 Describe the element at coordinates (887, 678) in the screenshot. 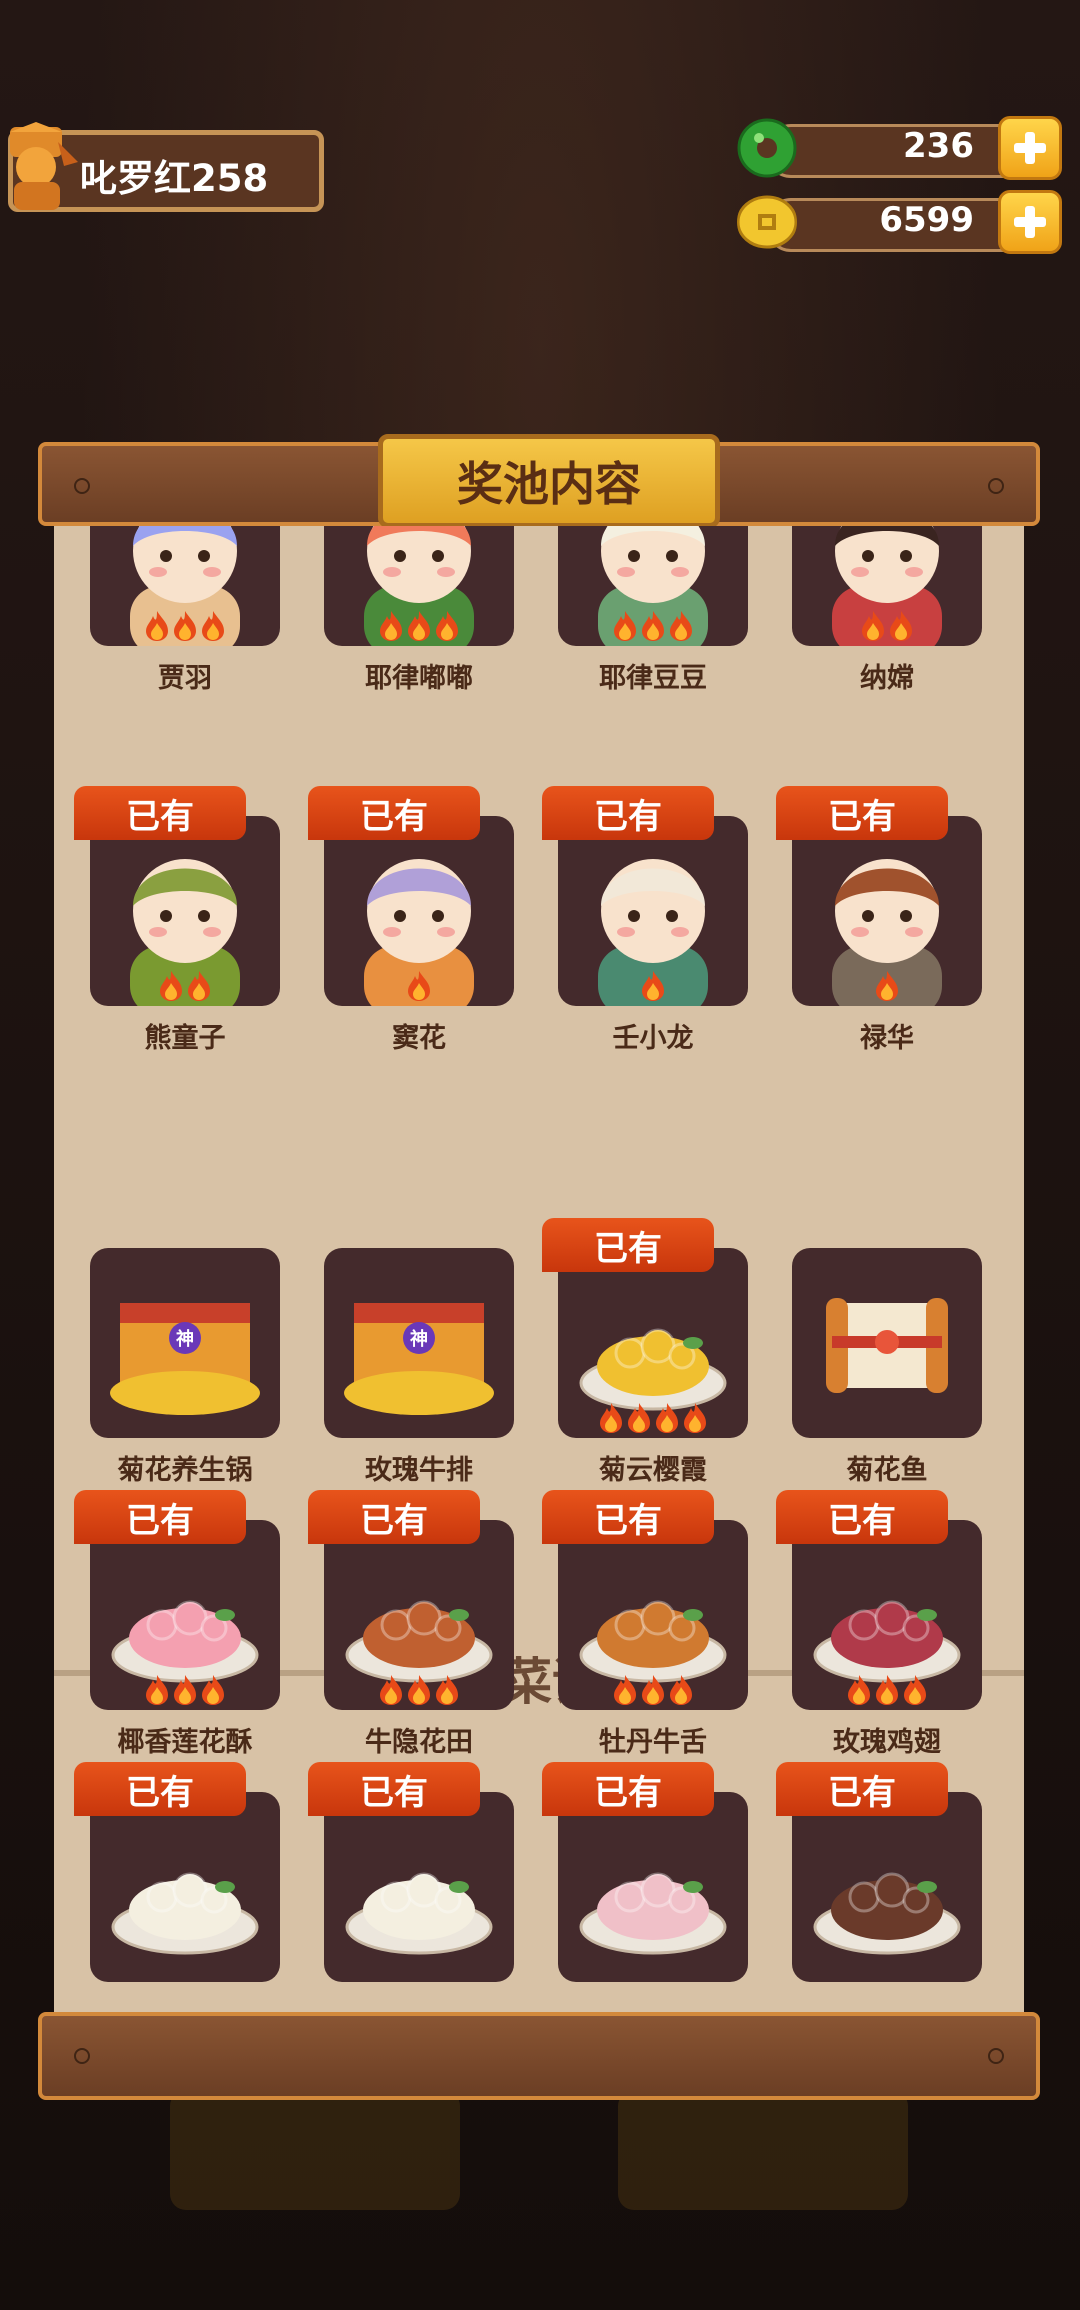

I see `character-name: 纳嫦` at that location.